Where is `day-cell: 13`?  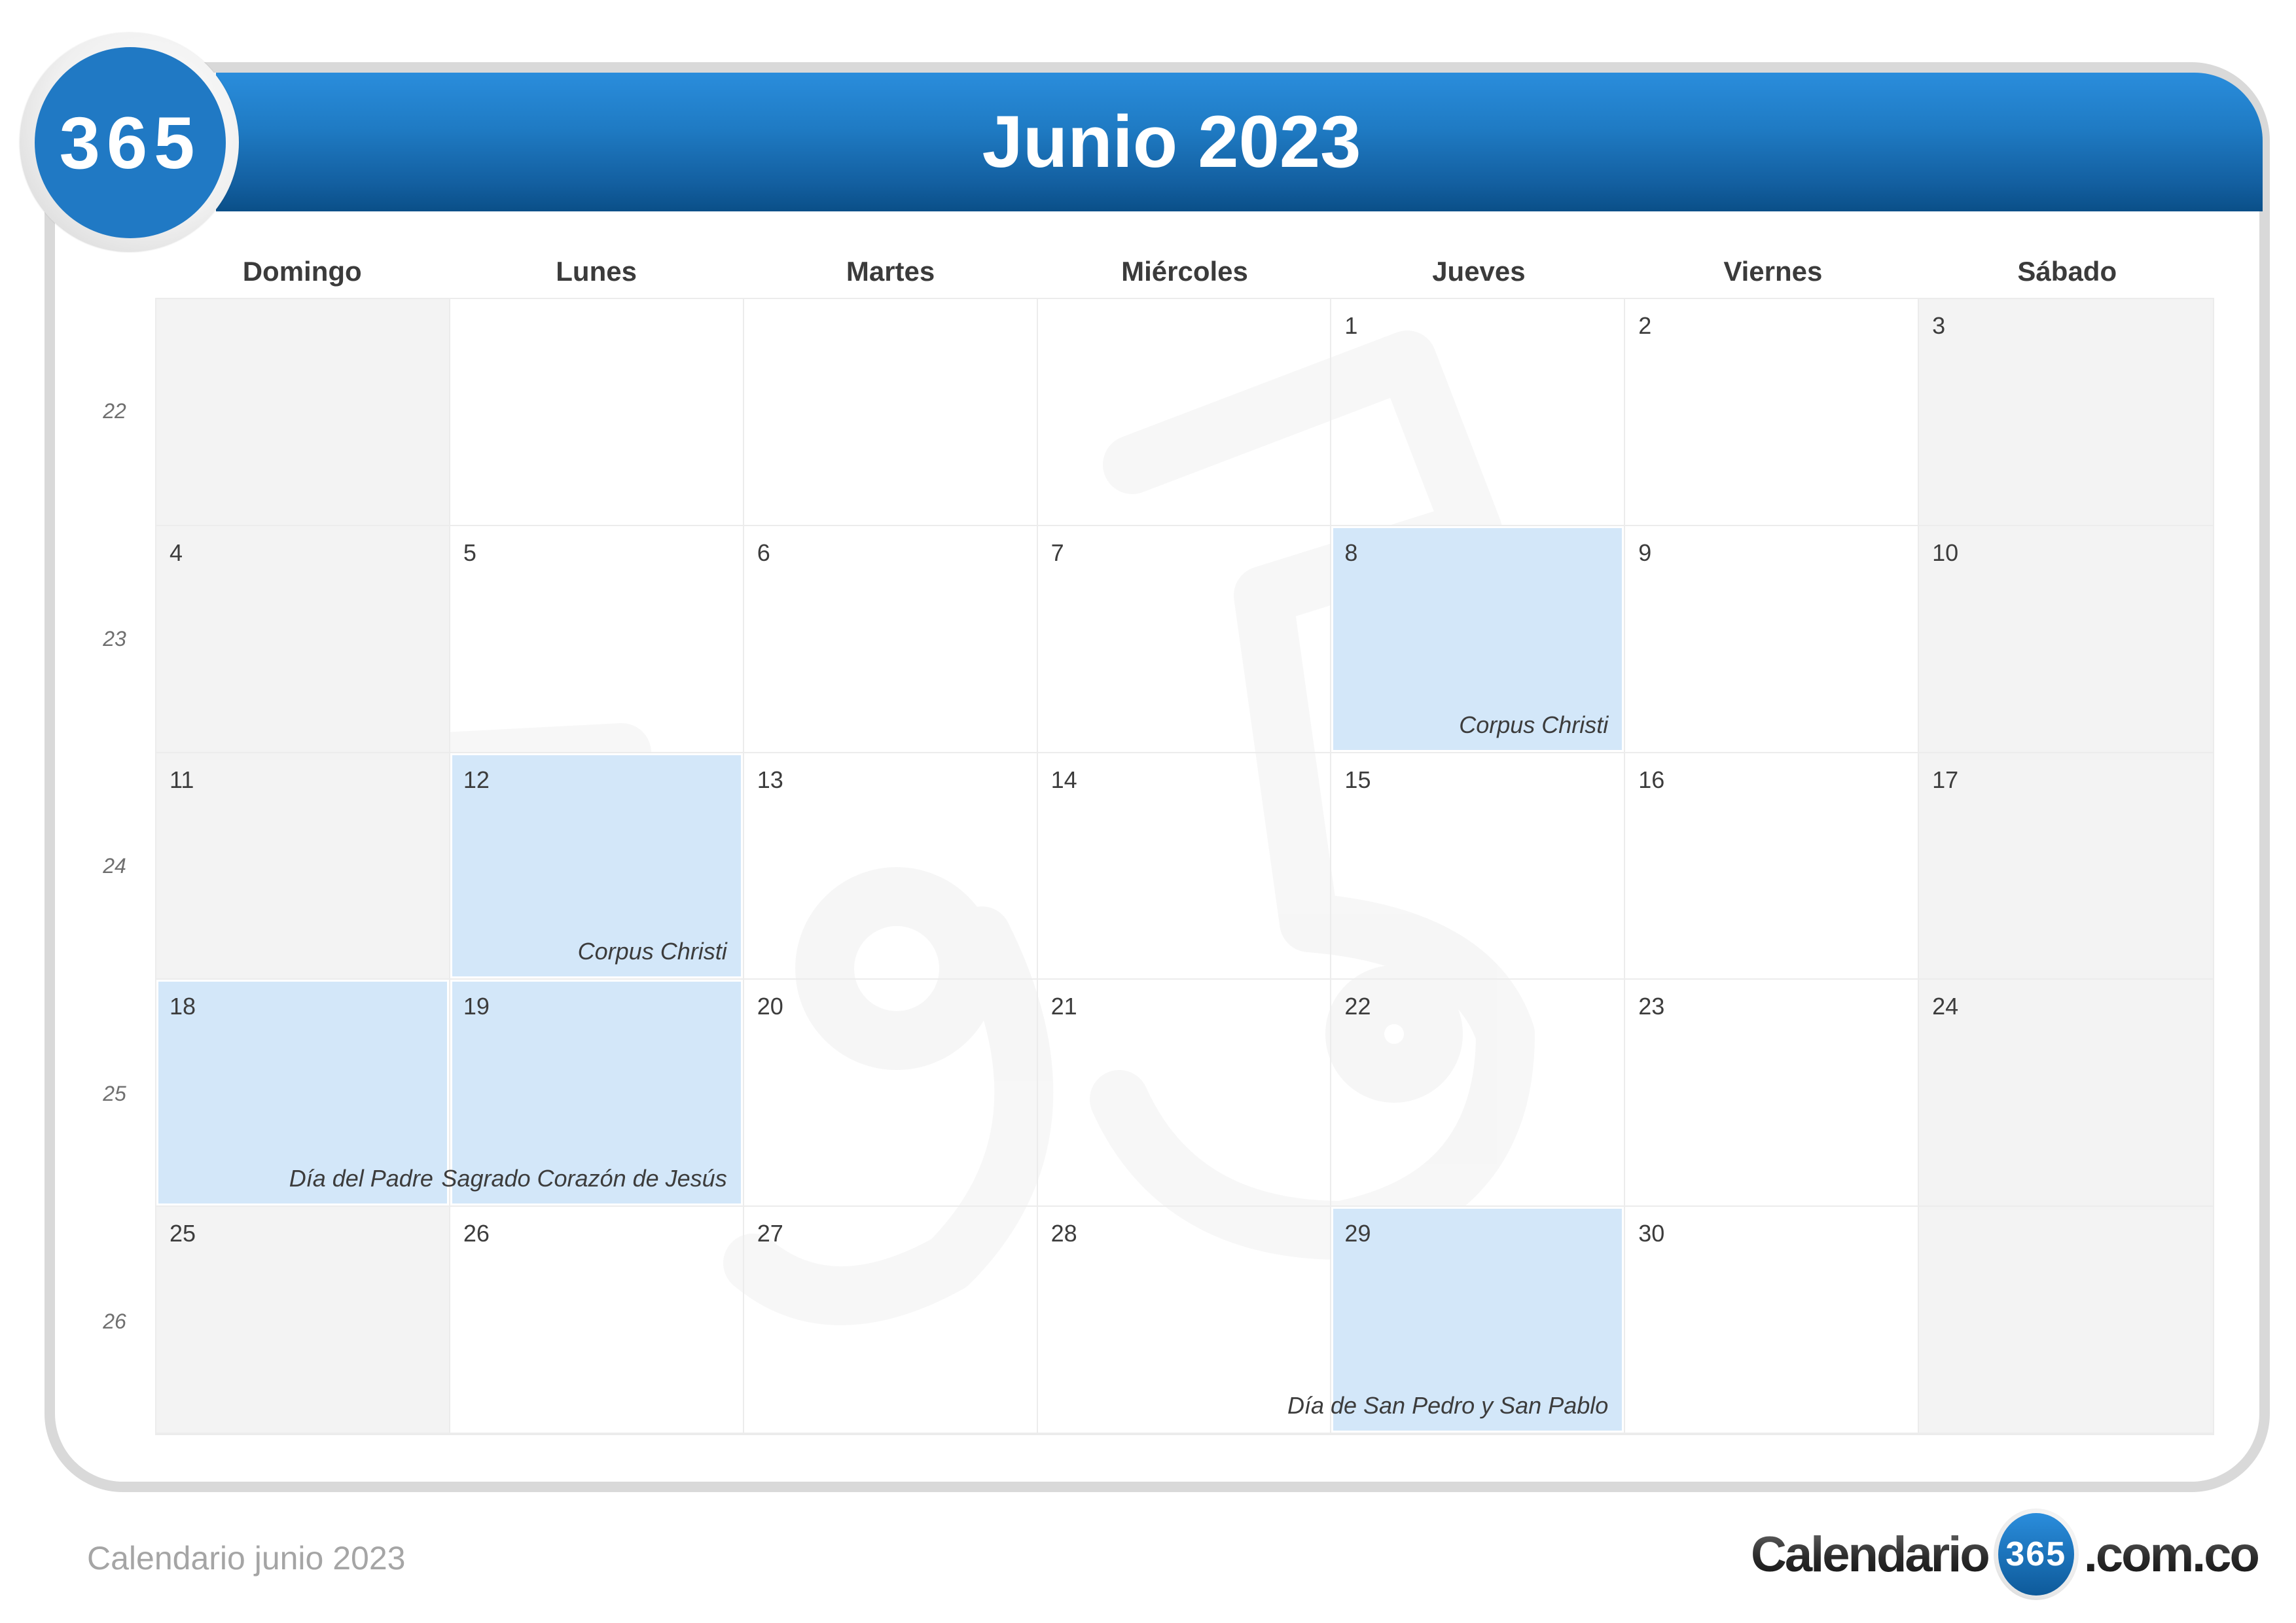 day-cell: 13 is located at coordinates (891, 866).